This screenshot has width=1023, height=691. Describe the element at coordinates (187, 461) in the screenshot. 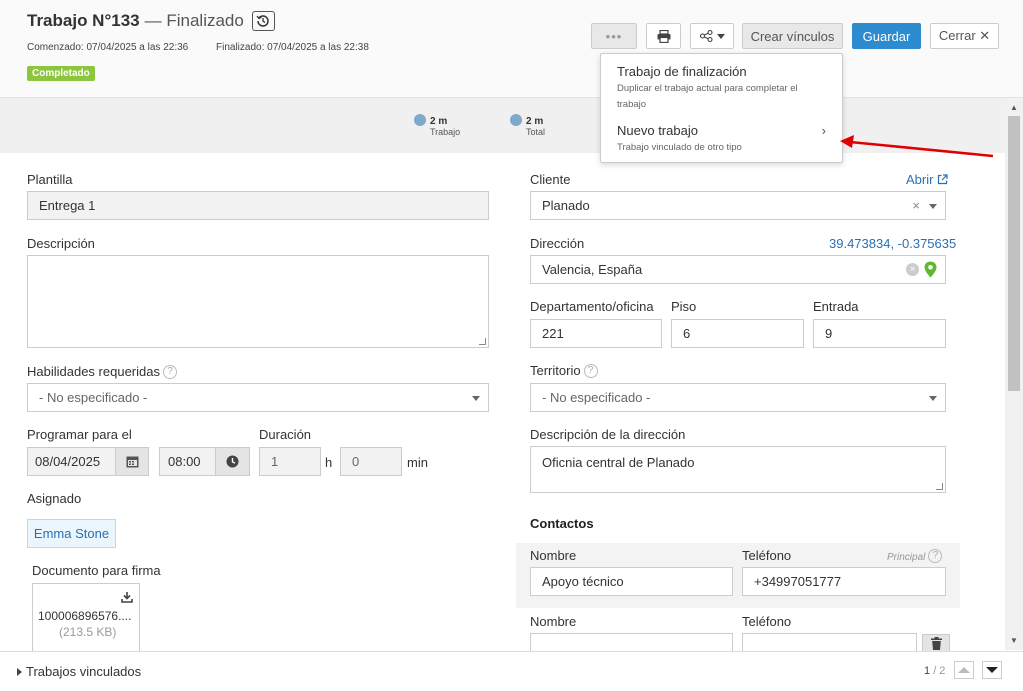

I see `time-input: 08:00` at that location.